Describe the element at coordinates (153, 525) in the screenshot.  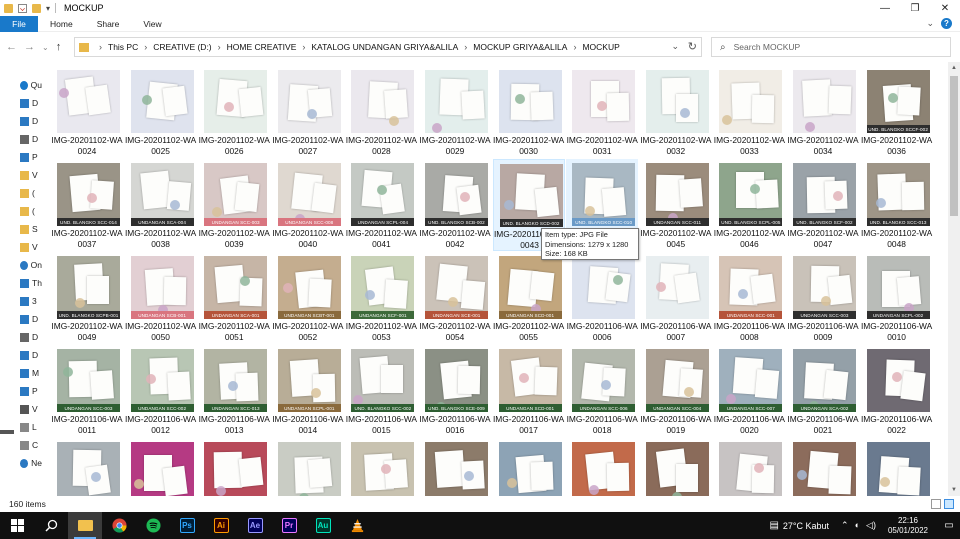
I see `taskbar-spotify` at that location.